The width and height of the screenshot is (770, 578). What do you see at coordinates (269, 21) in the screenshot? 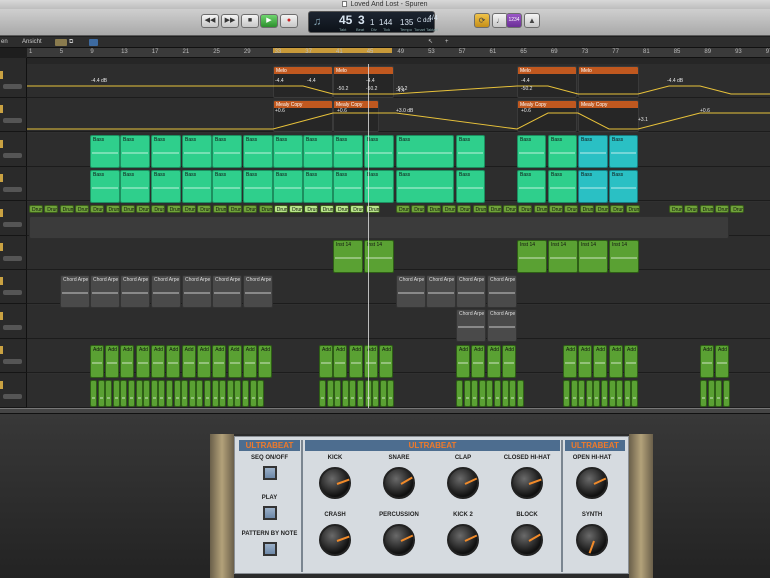
I see `play-button: ▶` at bounding box center [269, 21].